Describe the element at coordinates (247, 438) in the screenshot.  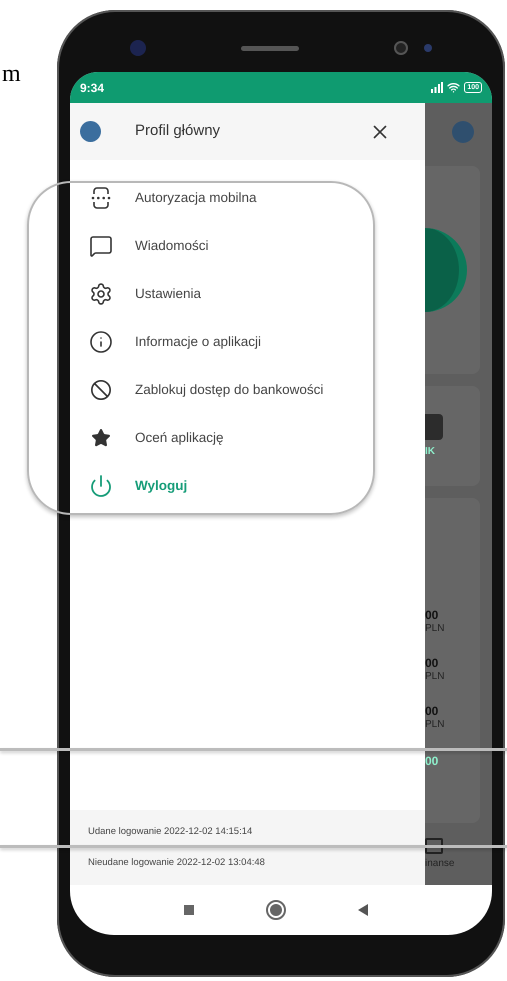
I see `menu-item: Oceń aplikację` at that location.